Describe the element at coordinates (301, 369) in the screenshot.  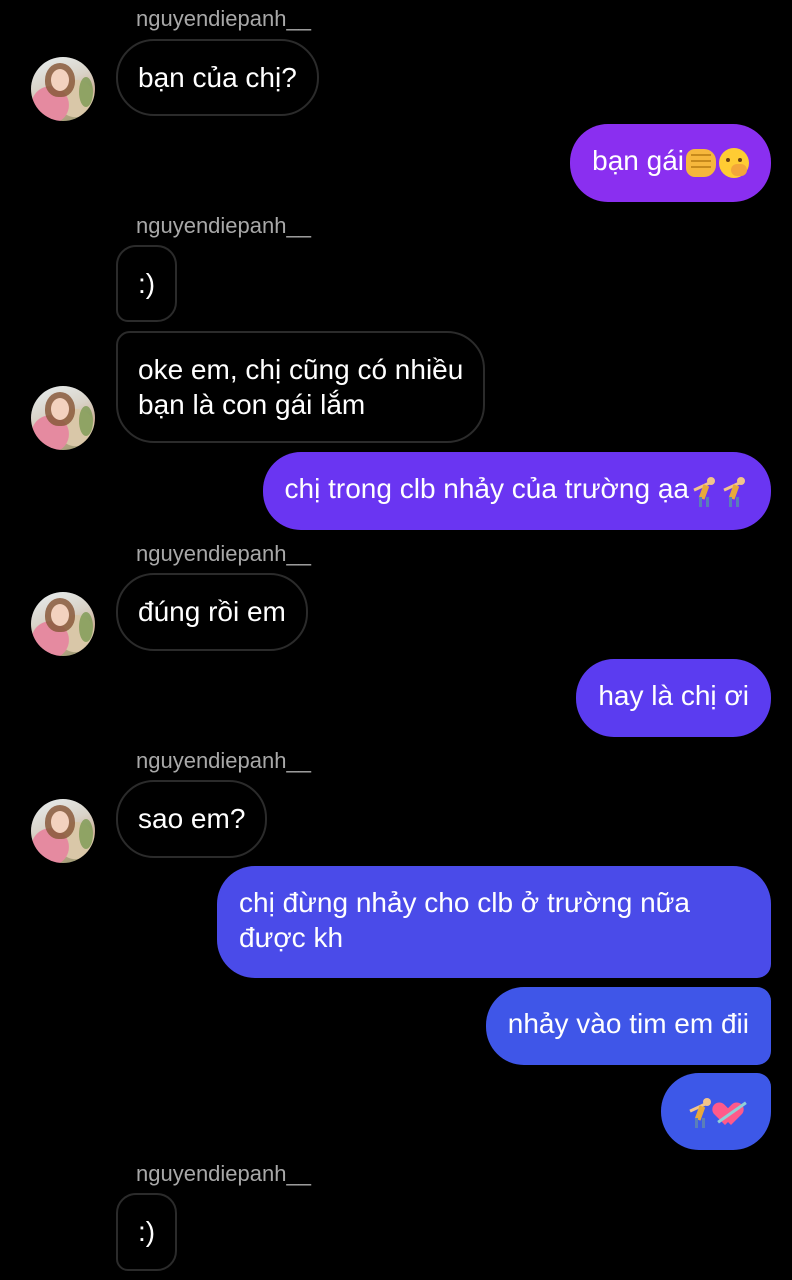
I see `message-line: oke em, chị cũng có nhiều` at that location.